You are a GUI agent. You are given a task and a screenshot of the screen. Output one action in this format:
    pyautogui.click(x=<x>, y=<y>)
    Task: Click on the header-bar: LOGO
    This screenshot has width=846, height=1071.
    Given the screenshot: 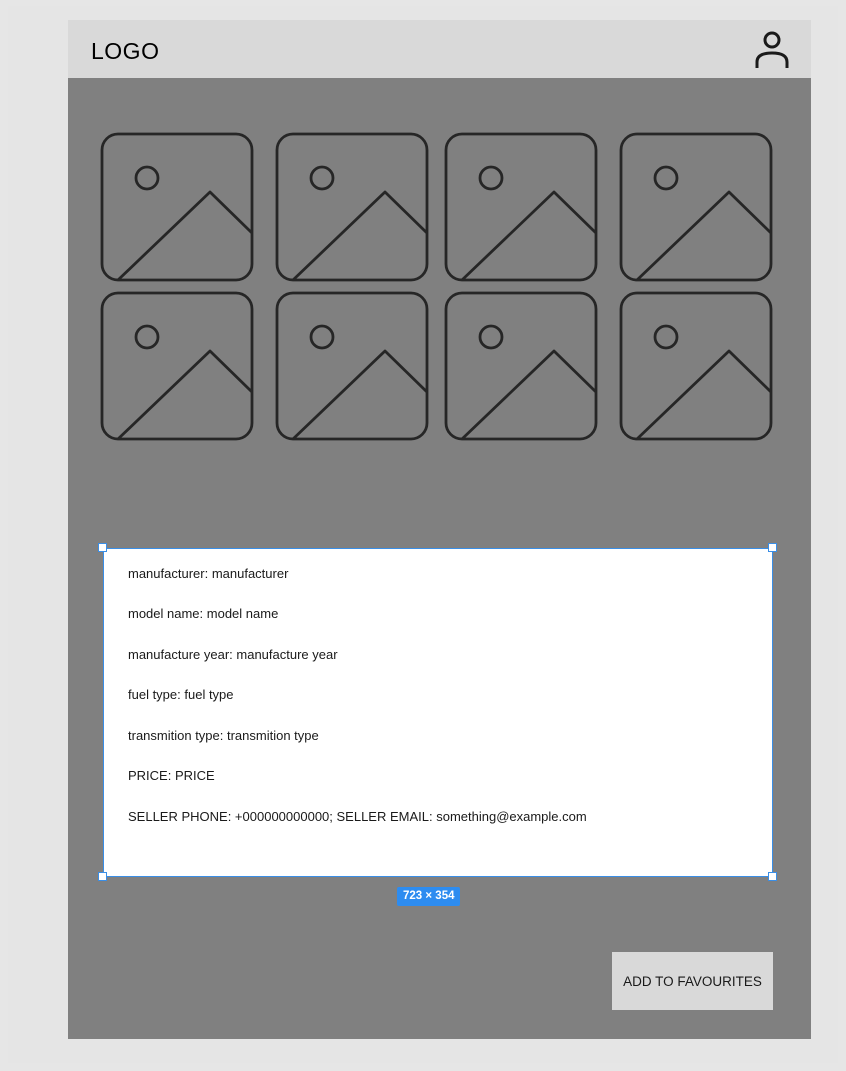 What is the action you would take?
    pyautogui.click(x=439, y=49)
    